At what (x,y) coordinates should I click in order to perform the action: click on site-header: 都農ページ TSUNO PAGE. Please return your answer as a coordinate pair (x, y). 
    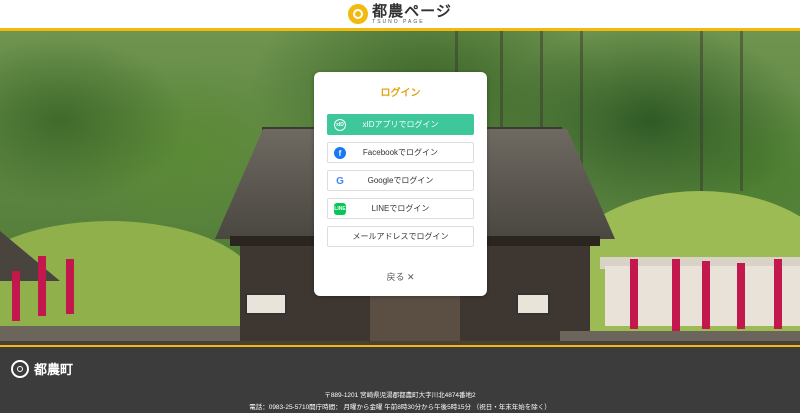
    Looking at the image, I should click on (400, 15).